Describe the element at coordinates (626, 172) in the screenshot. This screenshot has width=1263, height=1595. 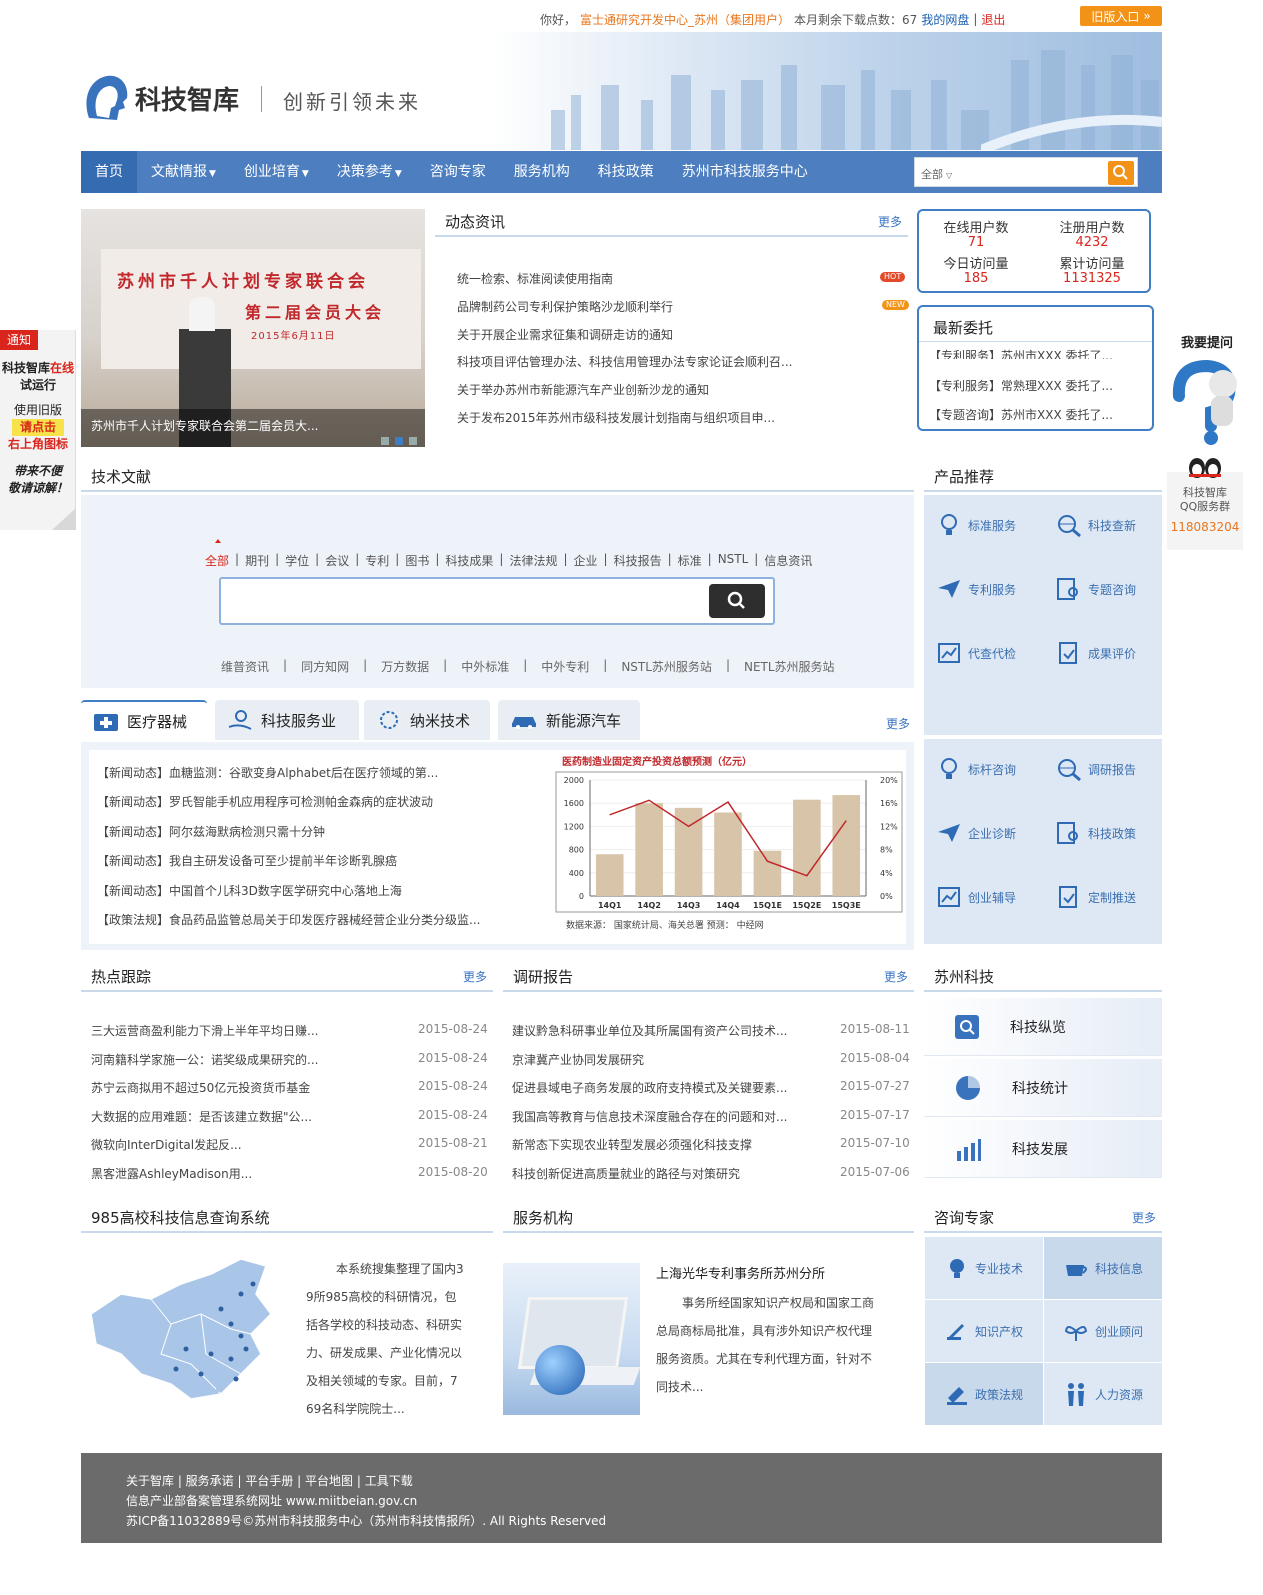
I see `nav-policy: 科技政策` at that location.